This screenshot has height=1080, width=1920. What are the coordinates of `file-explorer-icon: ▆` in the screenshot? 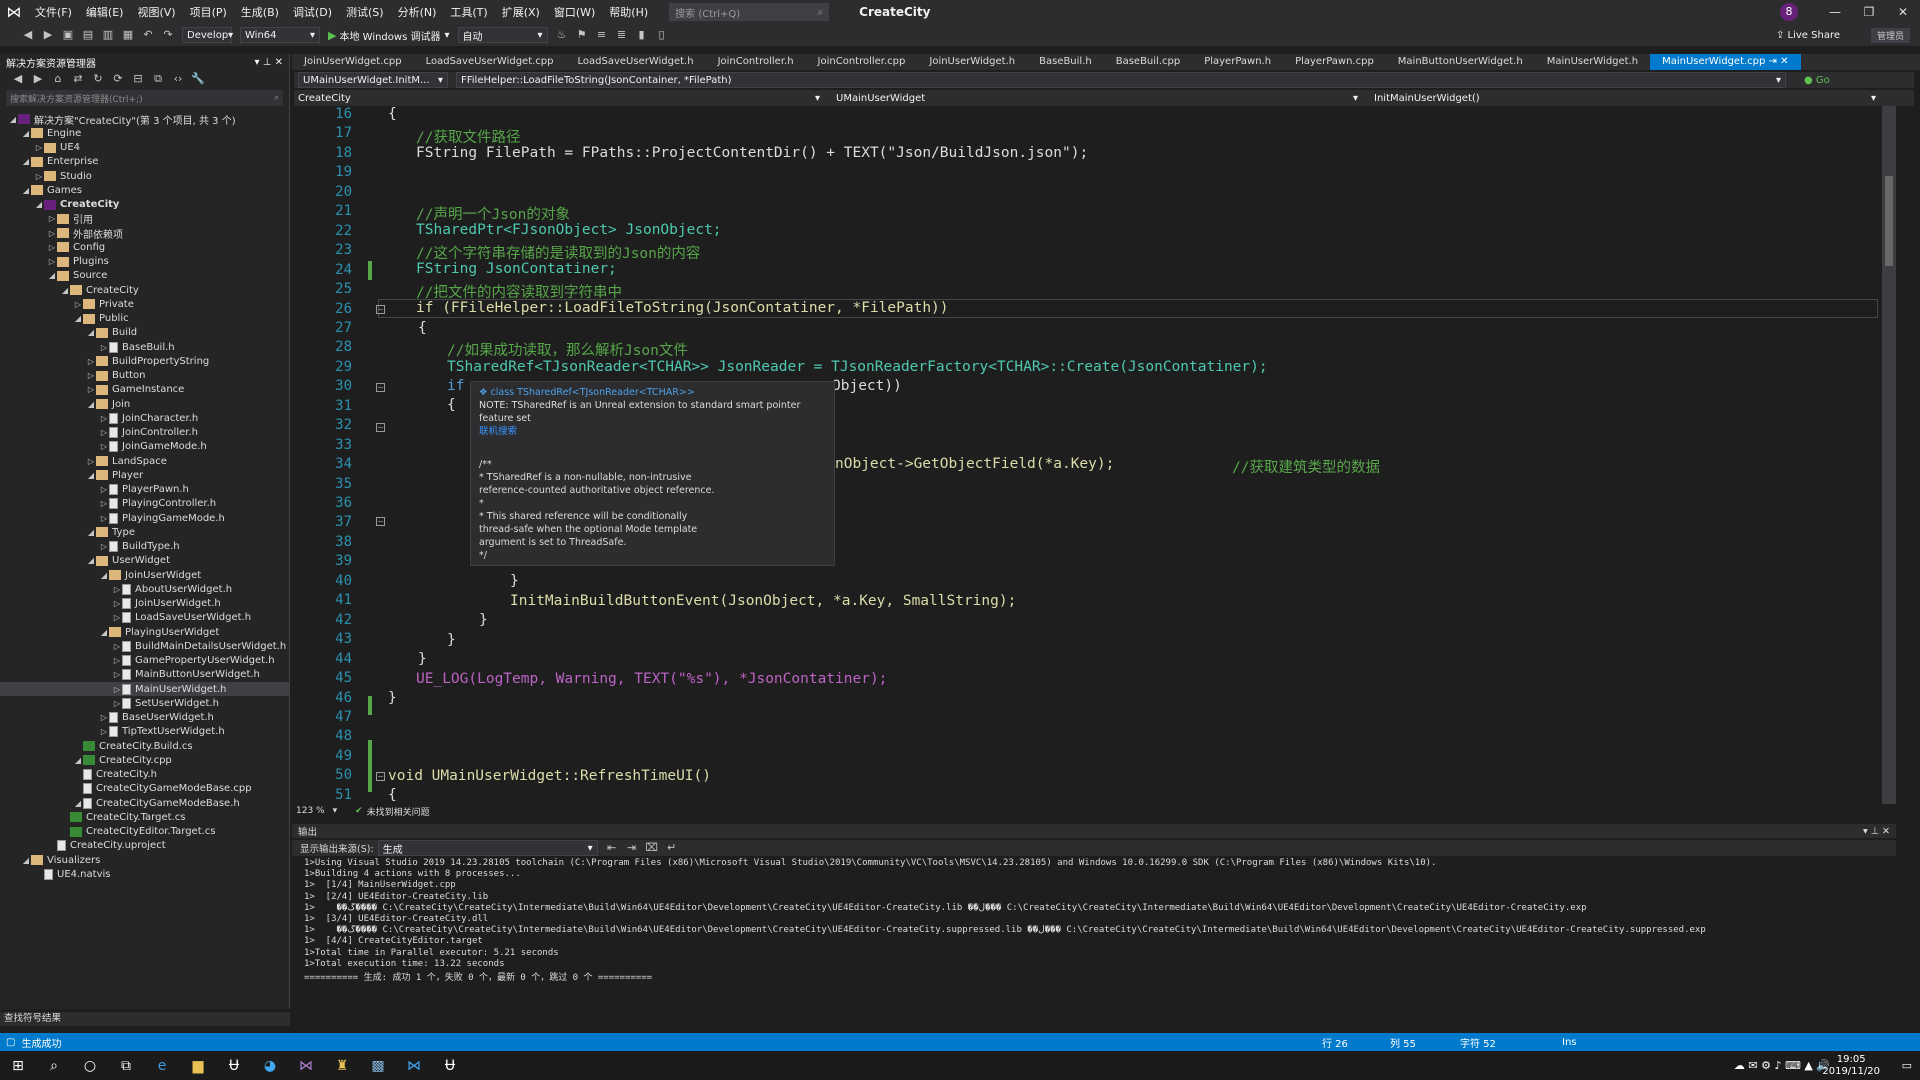 It's located at (198, 1065).